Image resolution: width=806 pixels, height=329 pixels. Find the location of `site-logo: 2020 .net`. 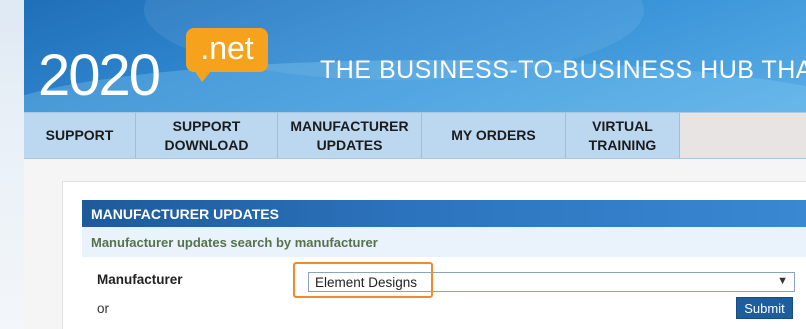

site-logo: 2020 .net is located at coordinates (158, 68).